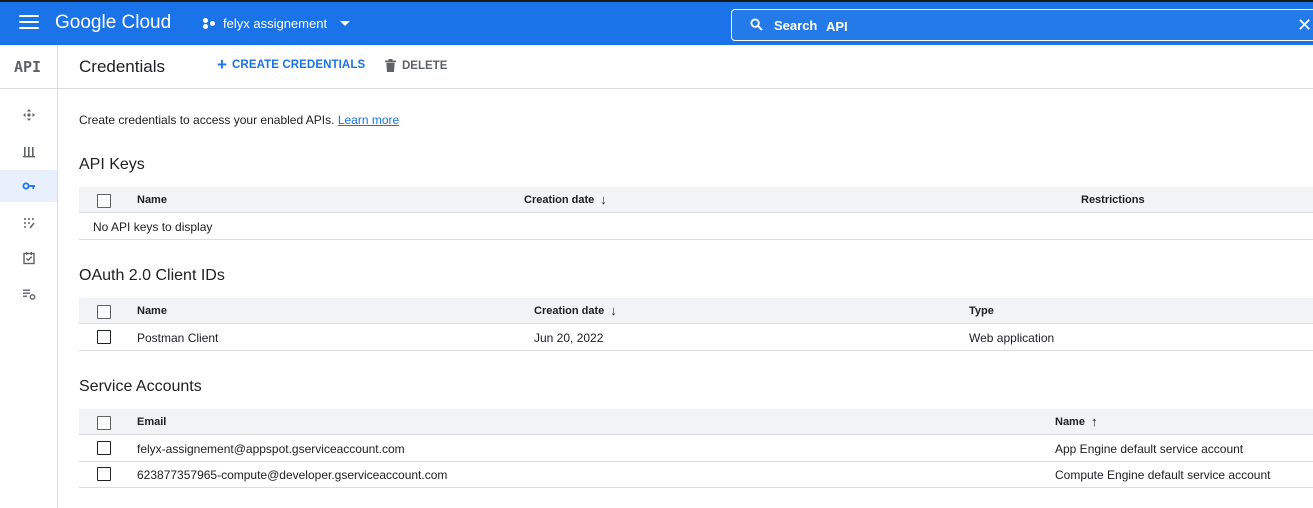  I want to click on sort-arrow-up-icon: ↑, so click(1094, 421).